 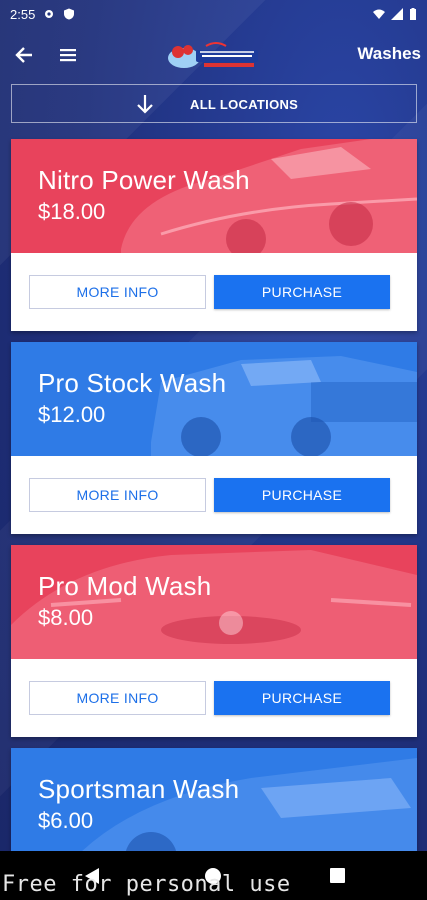 I want to click on app-logo, so click(x=213, y=55).